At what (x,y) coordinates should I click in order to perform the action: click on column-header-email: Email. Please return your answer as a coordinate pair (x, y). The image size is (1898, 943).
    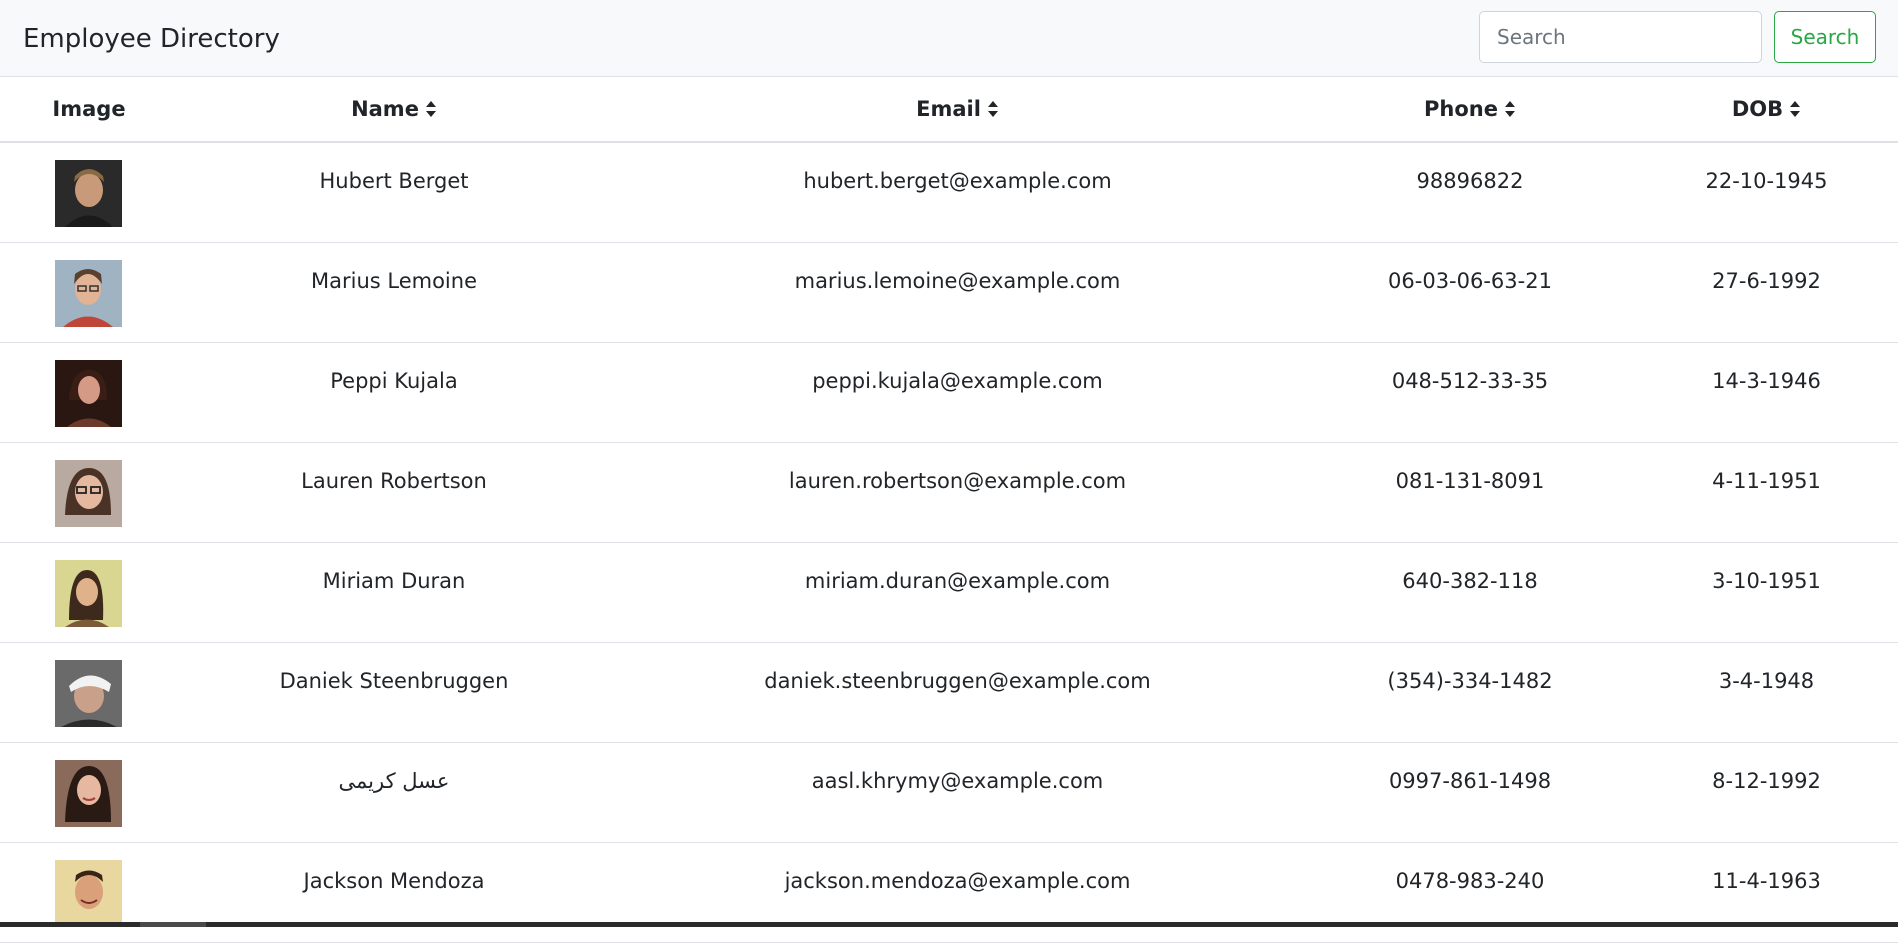
    Looking at the image, I should click on (957, 109).